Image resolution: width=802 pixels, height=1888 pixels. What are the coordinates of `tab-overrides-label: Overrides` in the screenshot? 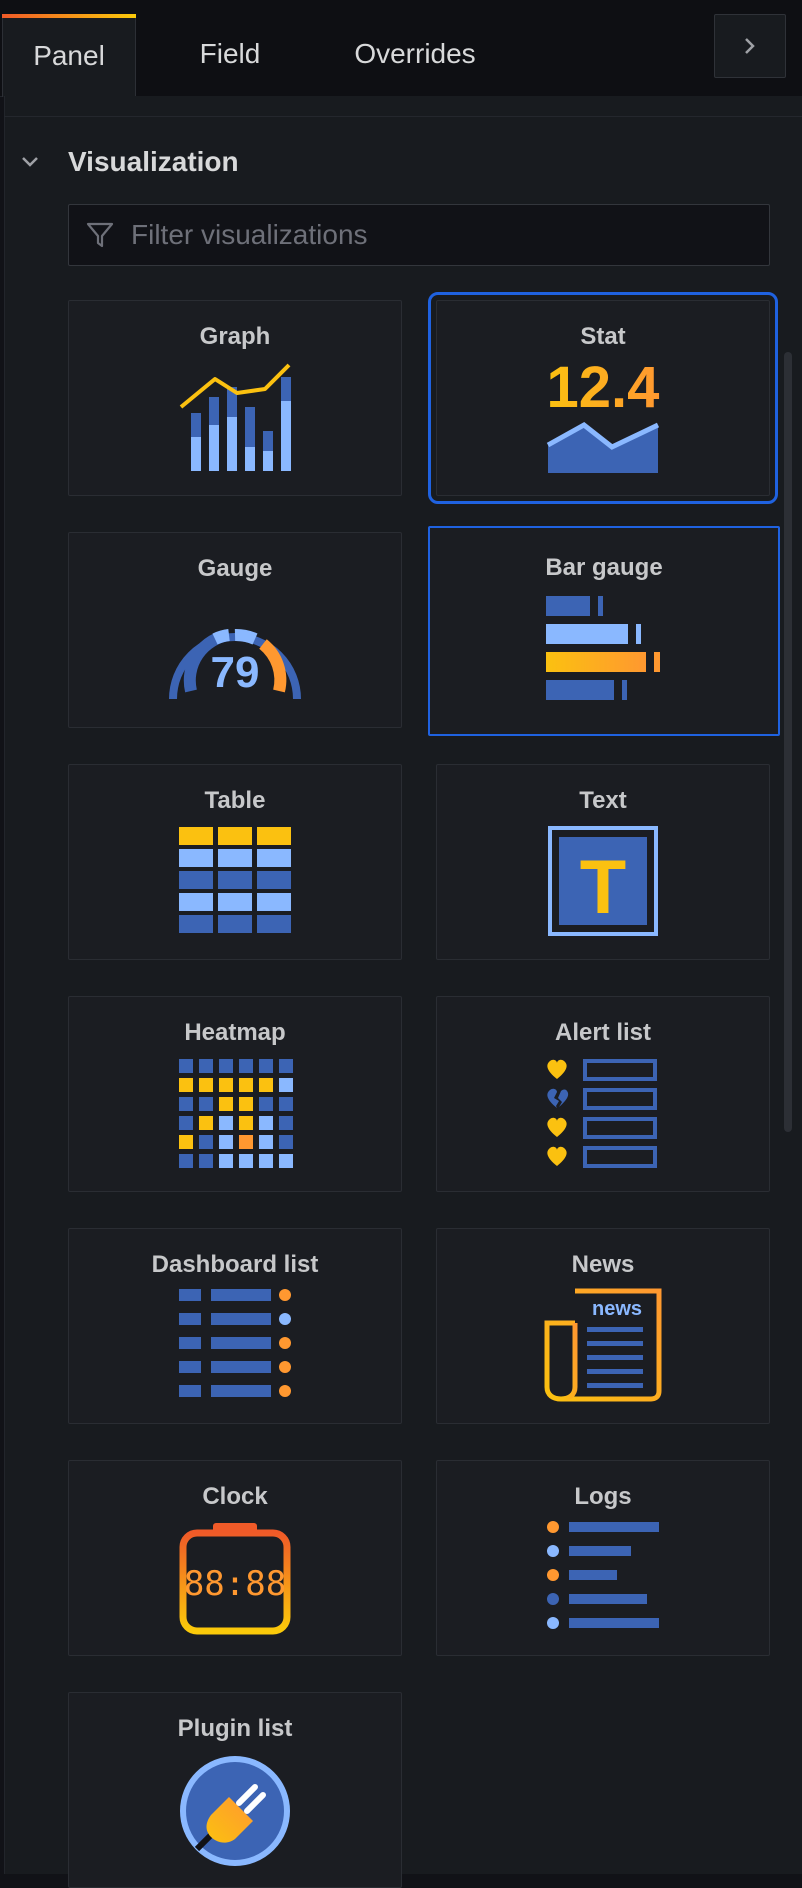 It's located at (415, 53).